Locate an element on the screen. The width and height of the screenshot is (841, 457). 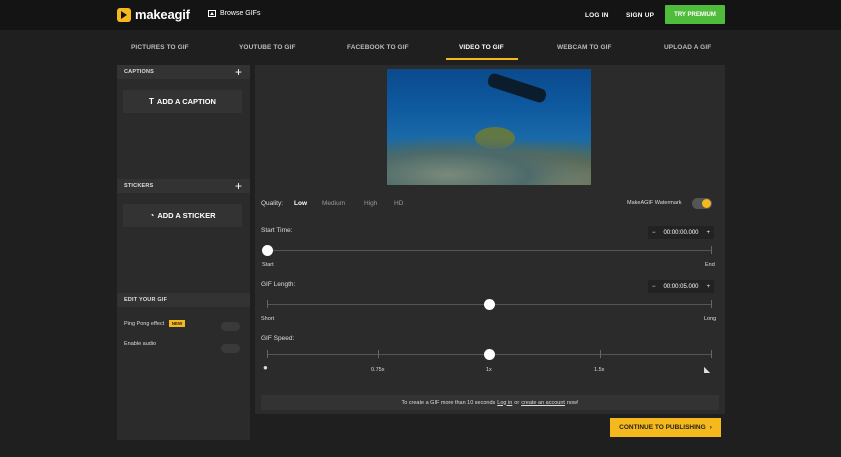
add-caption-plus-icon: + is located at coordinates (238, 72).